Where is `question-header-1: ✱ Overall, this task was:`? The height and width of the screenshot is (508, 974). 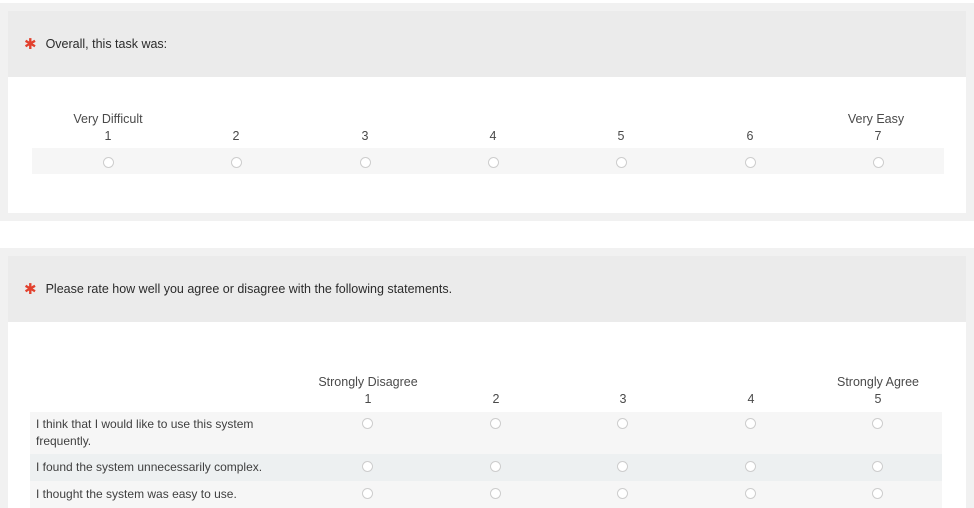
question-header-1: ✱ Overall, this task was: is located at coordinates (487, 44).